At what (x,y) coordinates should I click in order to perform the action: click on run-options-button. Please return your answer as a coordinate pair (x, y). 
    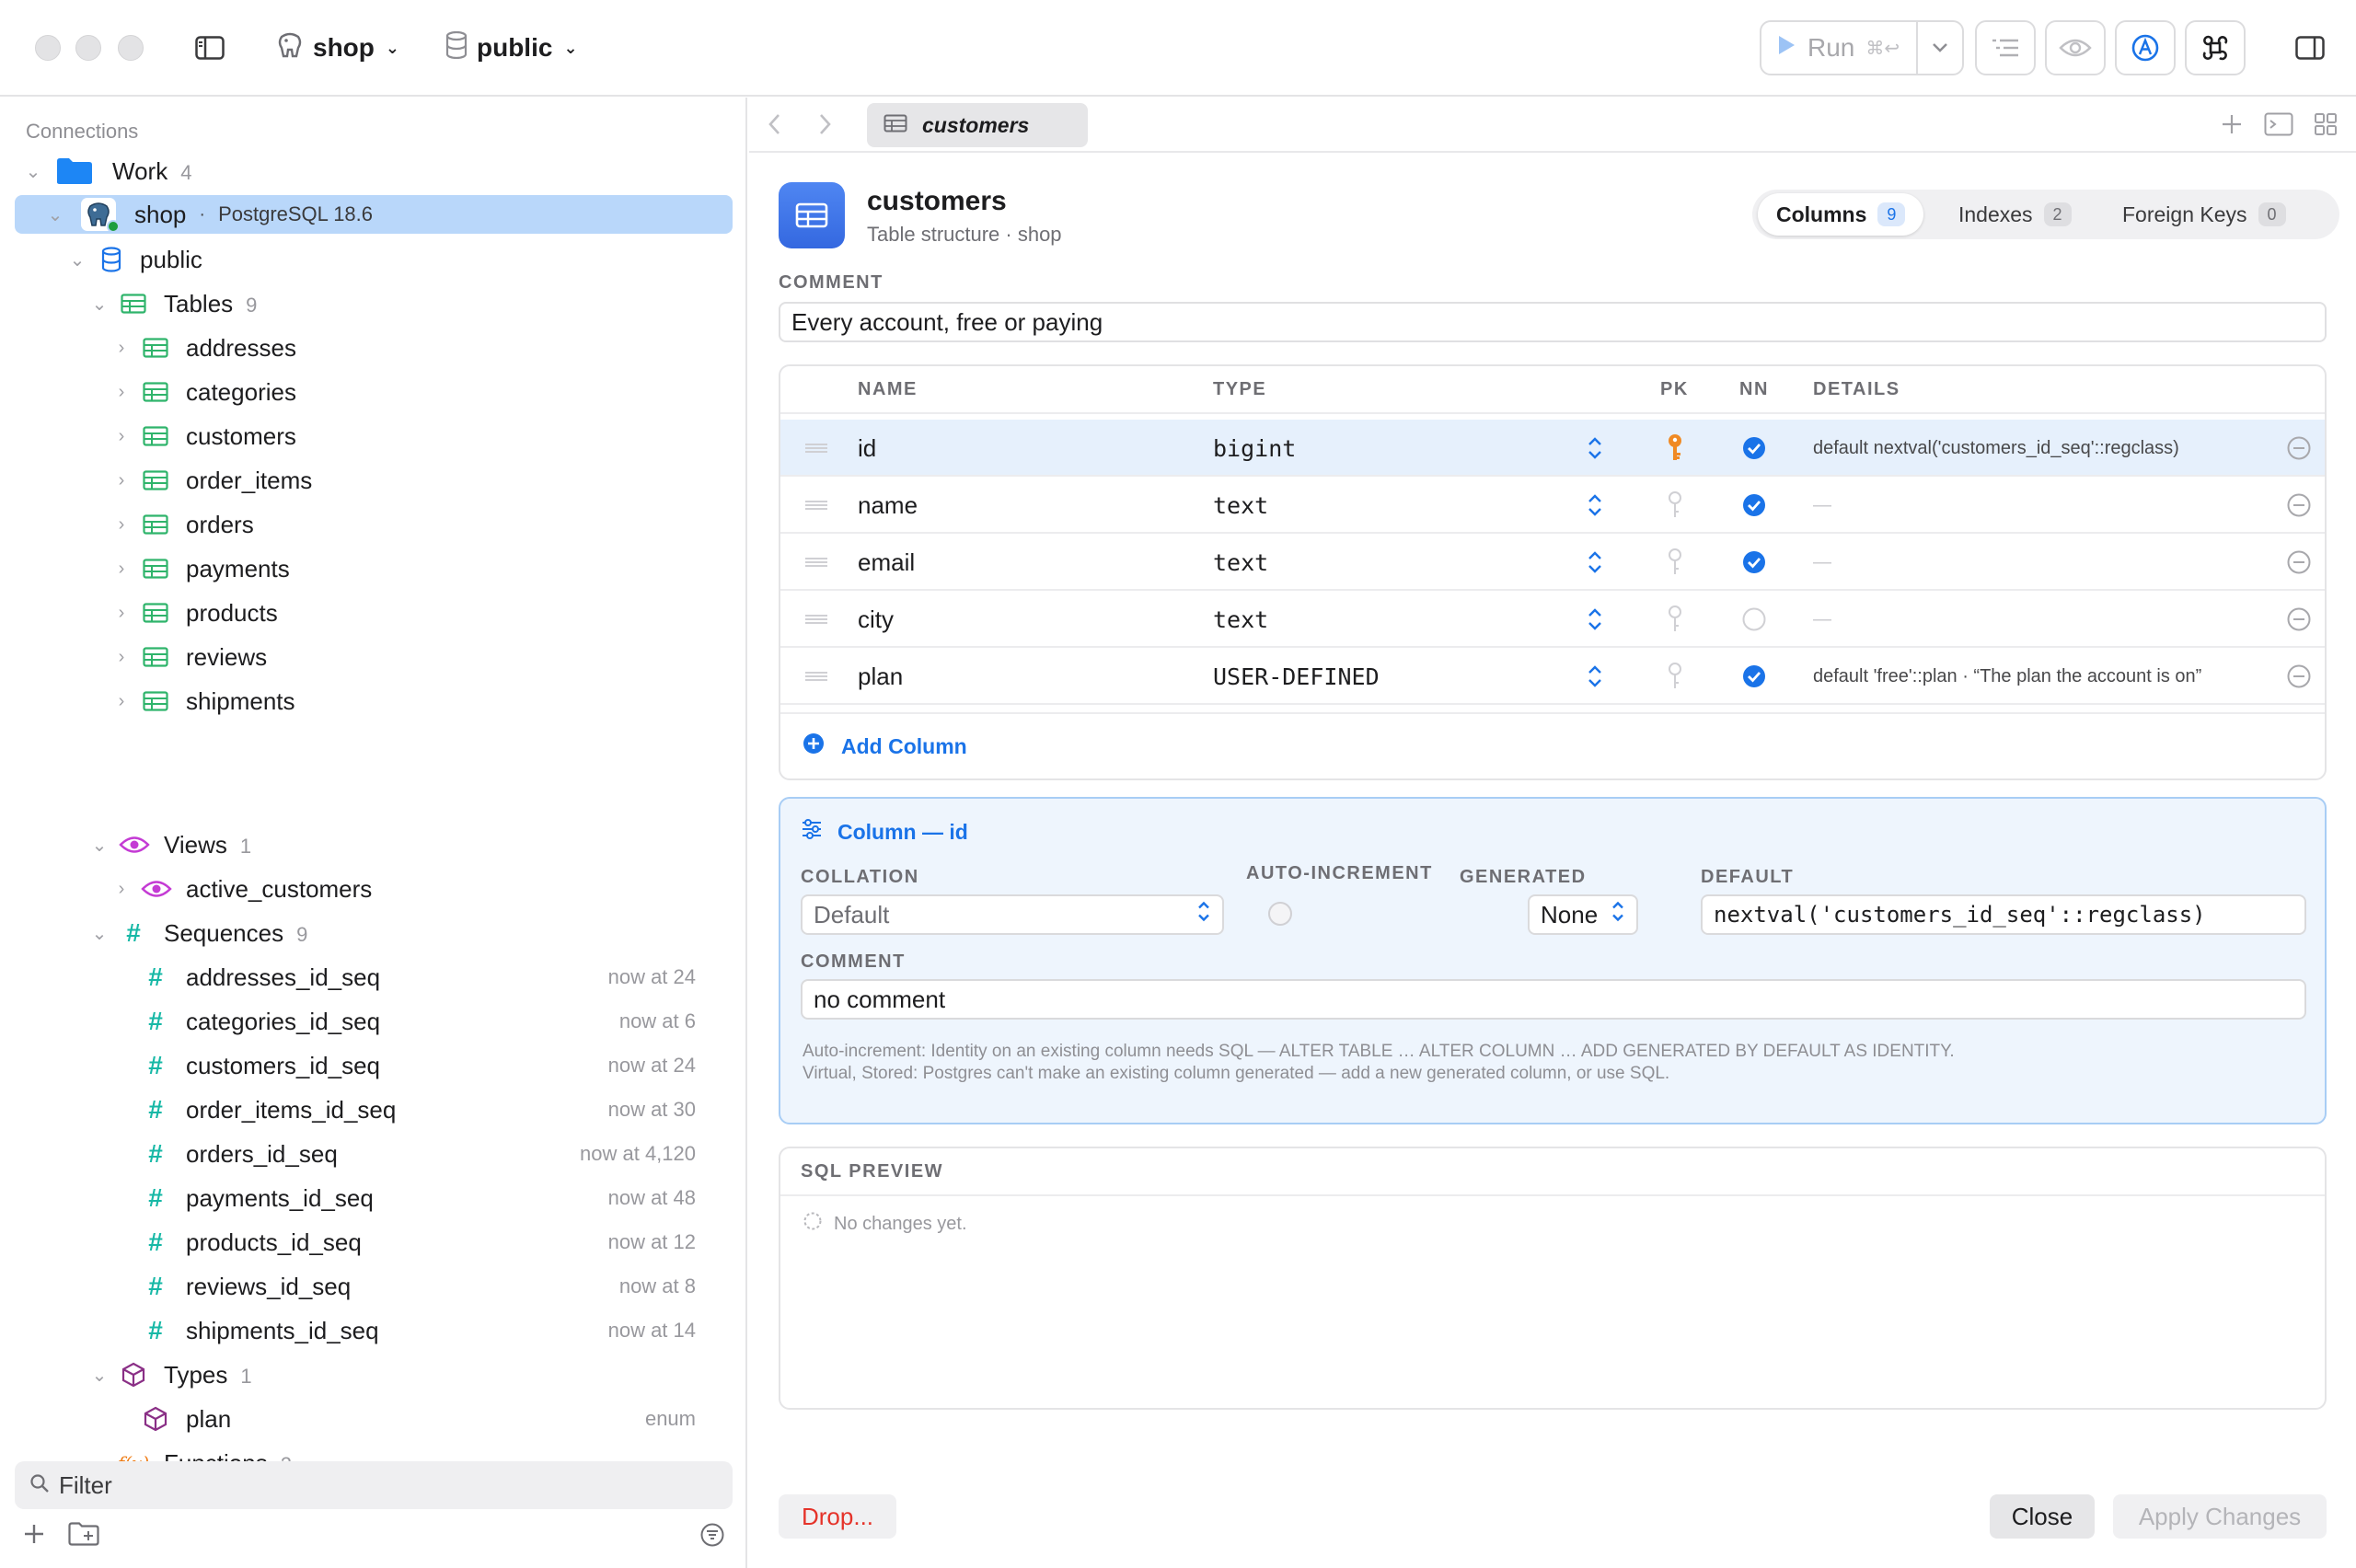
    Looking at the image, I should click on (1940, 47).